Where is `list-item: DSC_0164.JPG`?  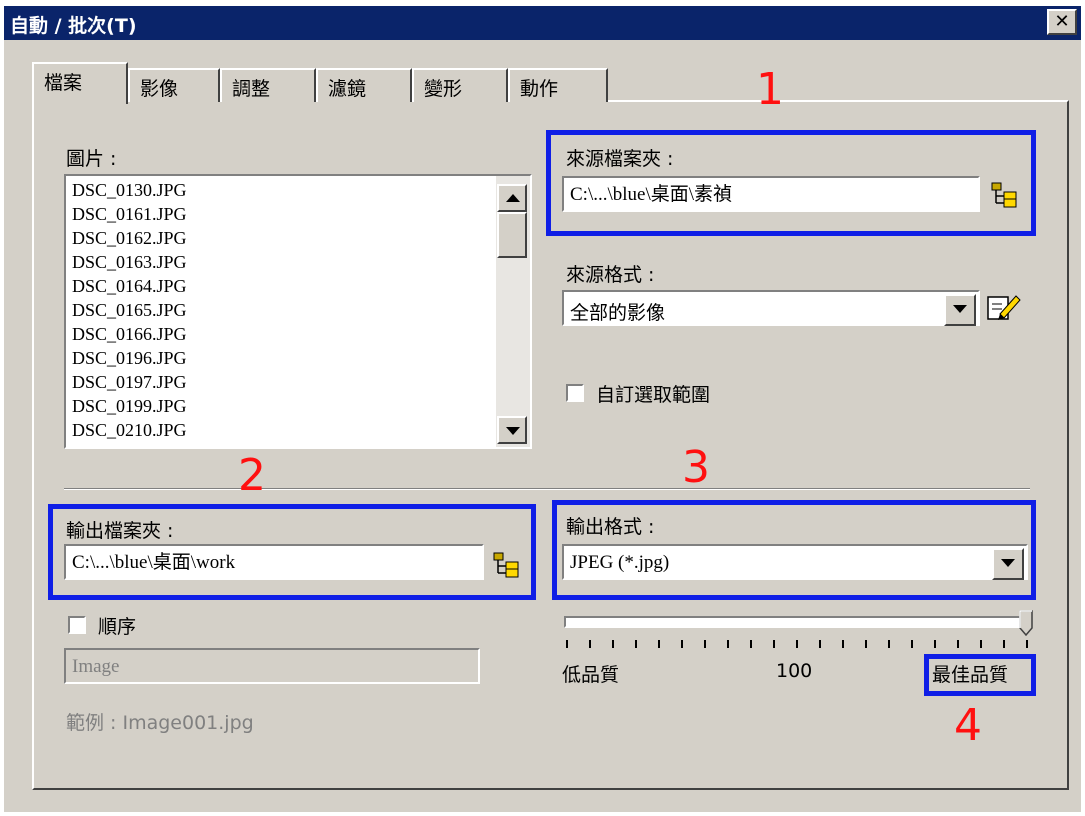 list-item: DSC_0164.JPG is located at coordinates (129, 286).